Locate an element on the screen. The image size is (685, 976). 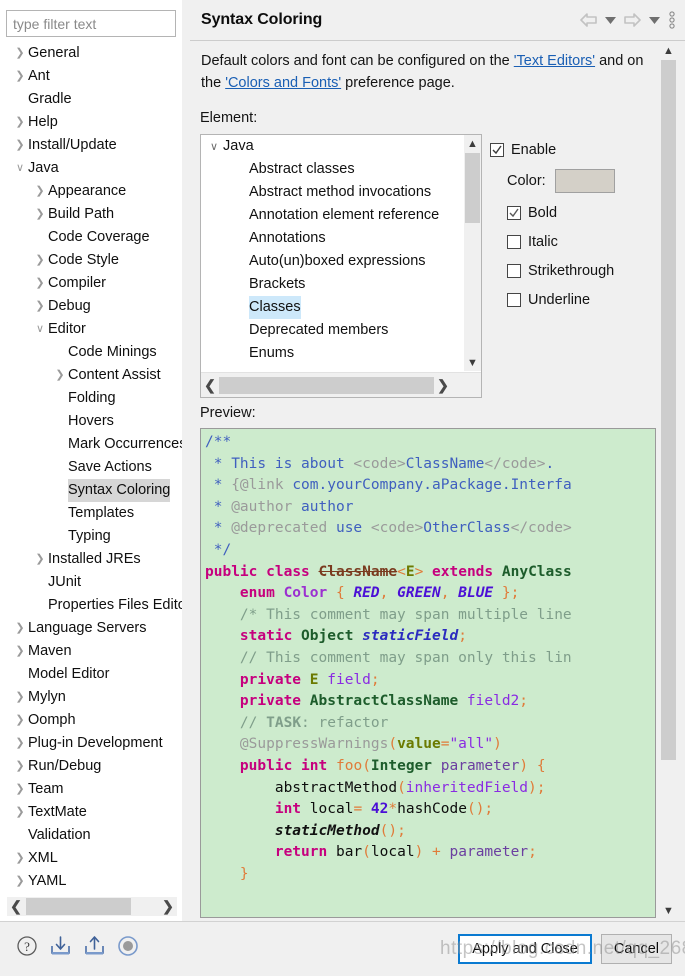
element-item-auto-un-boxed-expressions: Auto(un)boxed expressions is located at coordinates (332, 261).